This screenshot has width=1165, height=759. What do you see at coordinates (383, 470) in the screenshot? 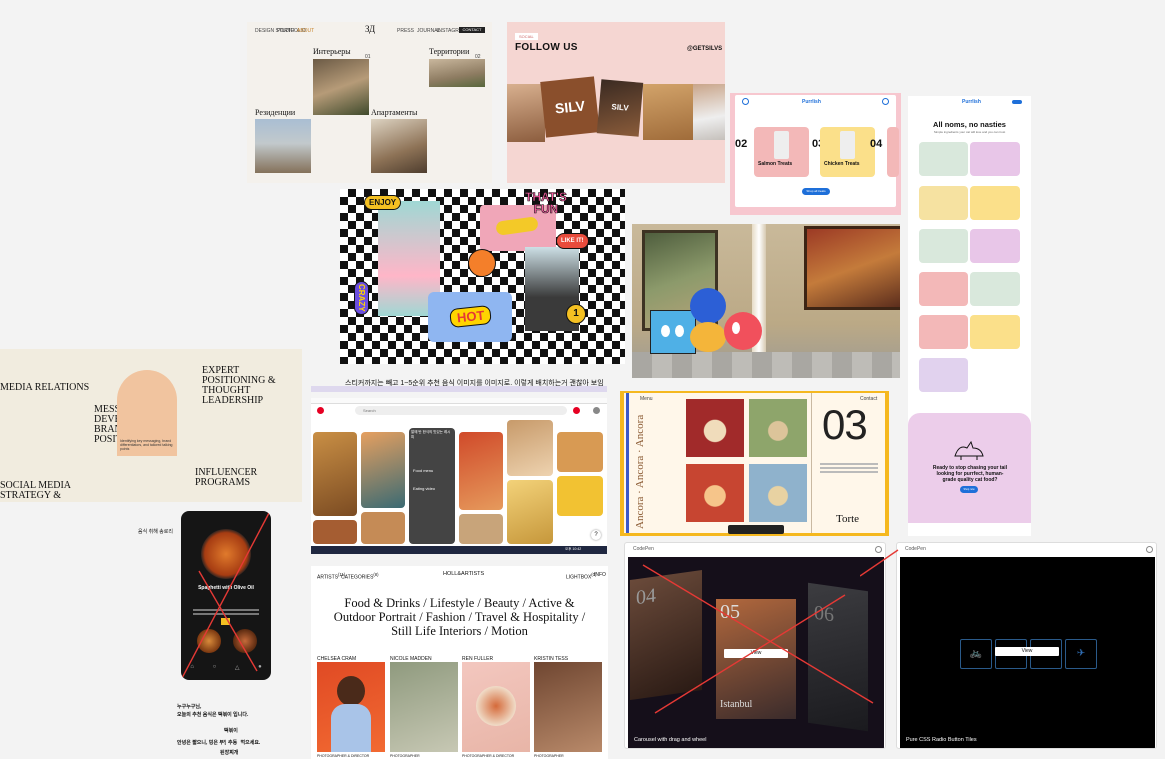
I see `pin-salmon` at bounding box center [383, 470].